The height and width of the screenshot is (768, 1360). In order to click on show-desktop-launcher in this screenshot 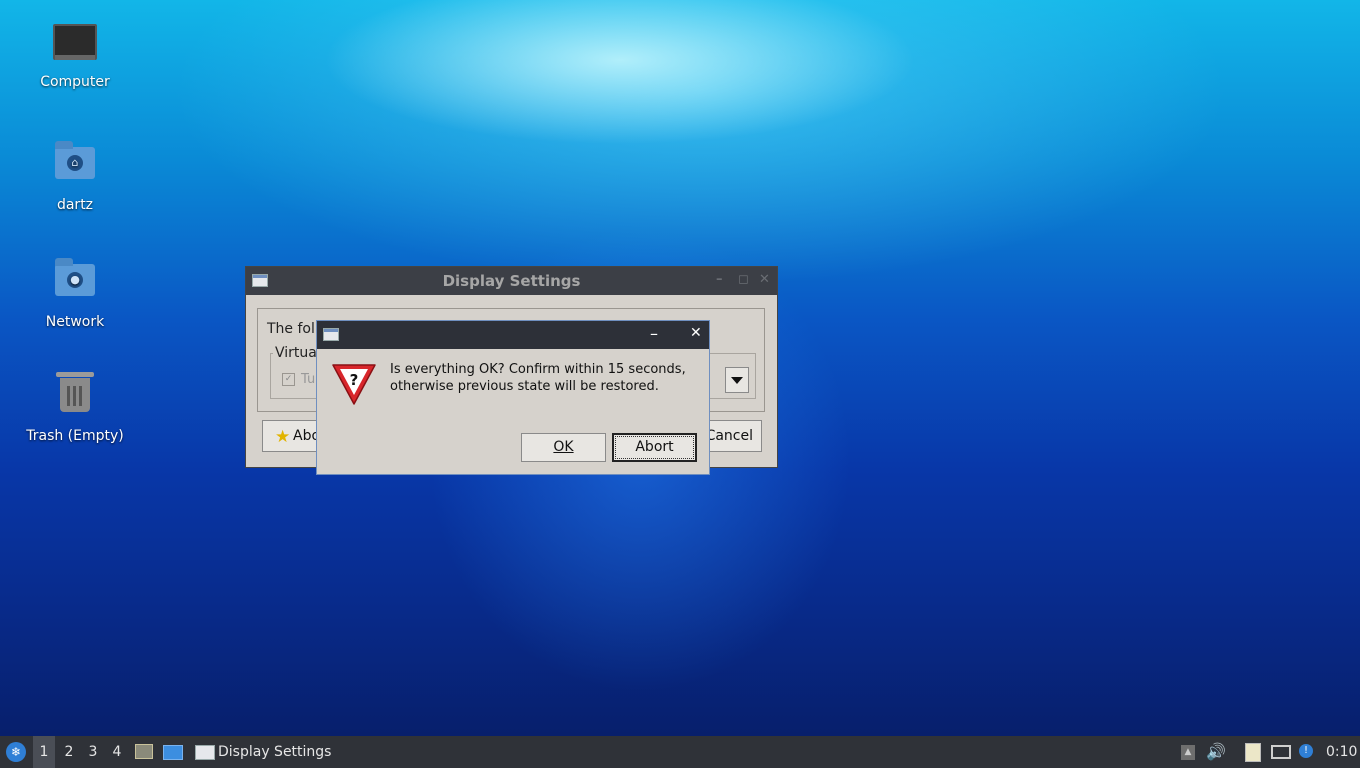, I will do `click(173, 752)`.